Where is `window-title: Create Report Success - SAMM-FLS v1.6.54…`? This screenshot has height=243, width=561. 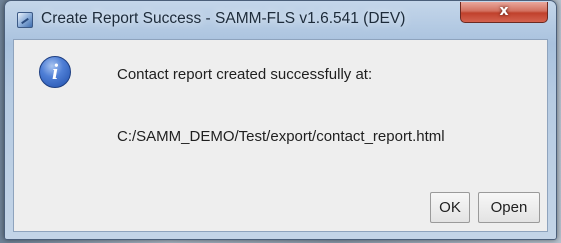 window-title: Create Report Success - SAMM-FLS v1.6.54… is located at coordinates (223, 18).